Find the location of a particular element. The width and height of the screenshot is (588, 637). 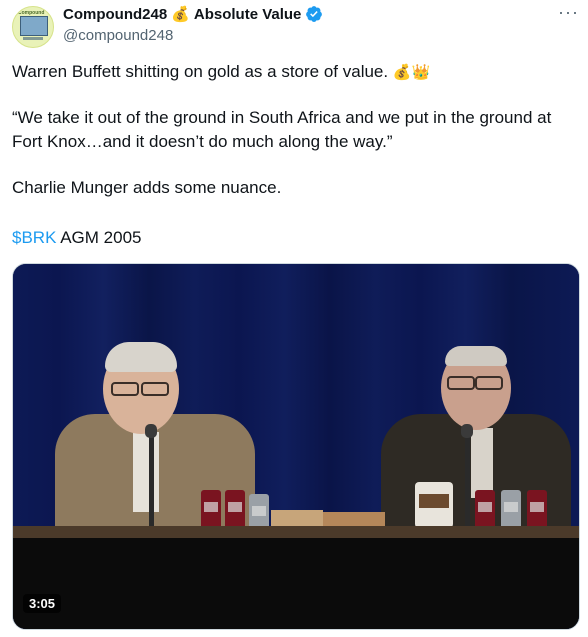

mic-right-head is located at coordinates (467, 431).